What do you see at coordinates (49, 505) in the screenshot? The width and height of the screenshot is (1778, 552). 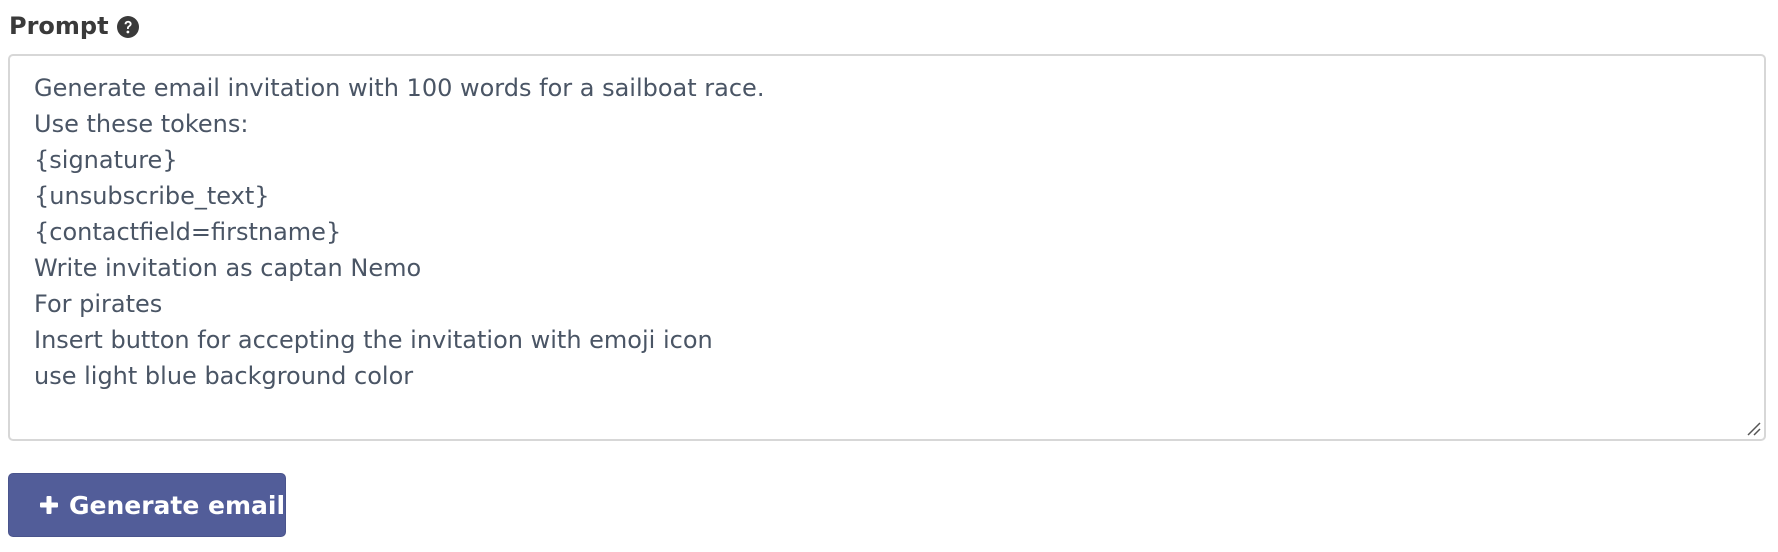 I see `plus-icon` at bounding box center [49, 505].